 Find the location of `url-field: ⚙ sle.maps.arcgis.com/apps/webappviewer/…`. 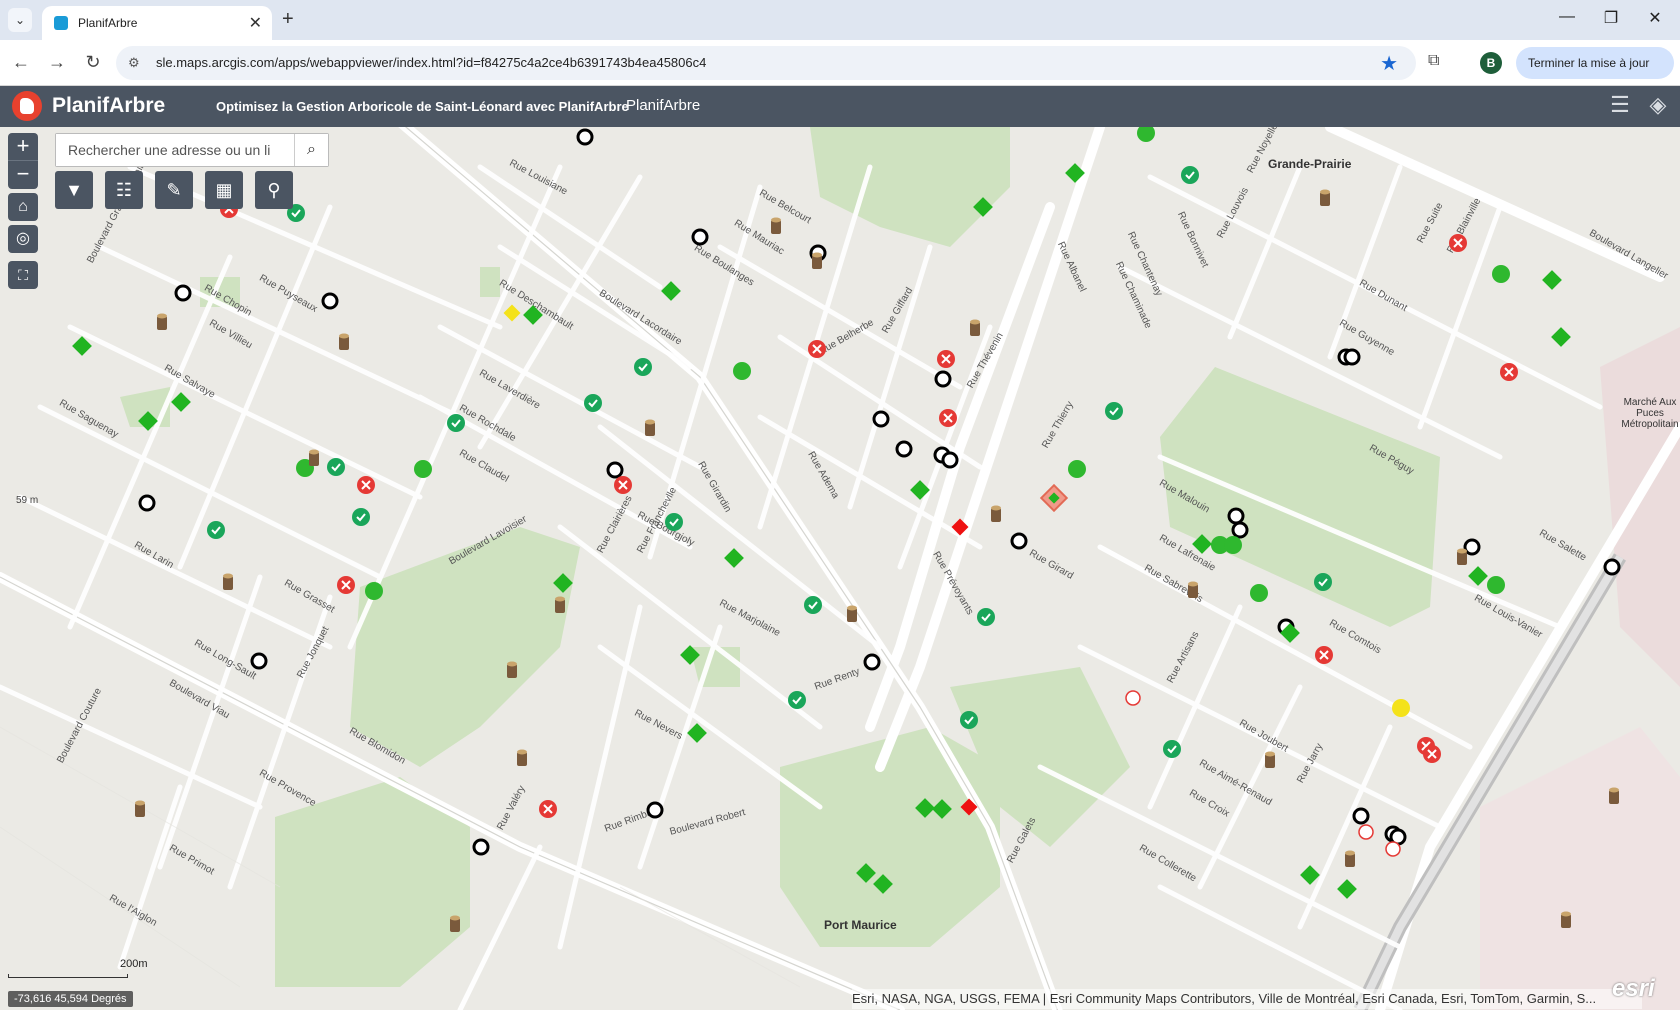

url-field: ⚙ sle.maps.arcgis.com/apps/webappviewer/… is located at coordinates (766, 63).